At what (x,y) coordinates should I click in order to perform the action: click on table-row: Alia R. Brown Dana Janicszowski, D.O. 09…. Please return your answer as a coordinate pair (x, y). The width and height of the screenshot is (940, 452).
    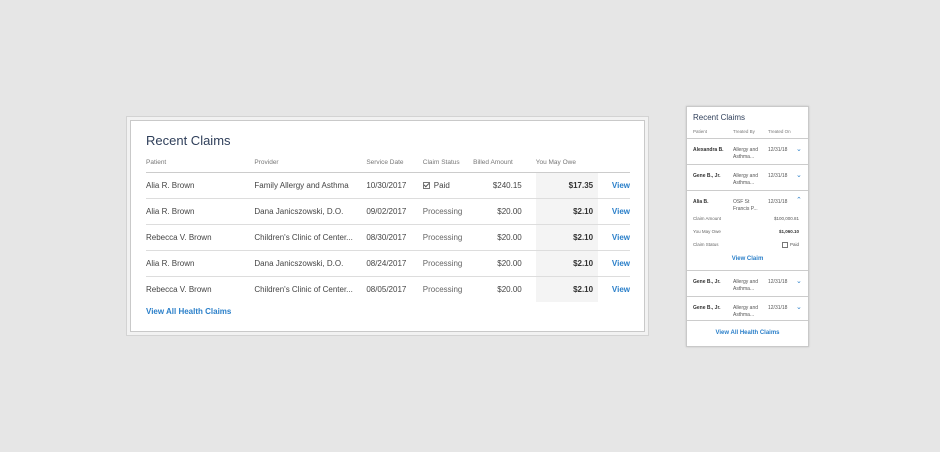
    Looking at the image, I should click on (388, 211).